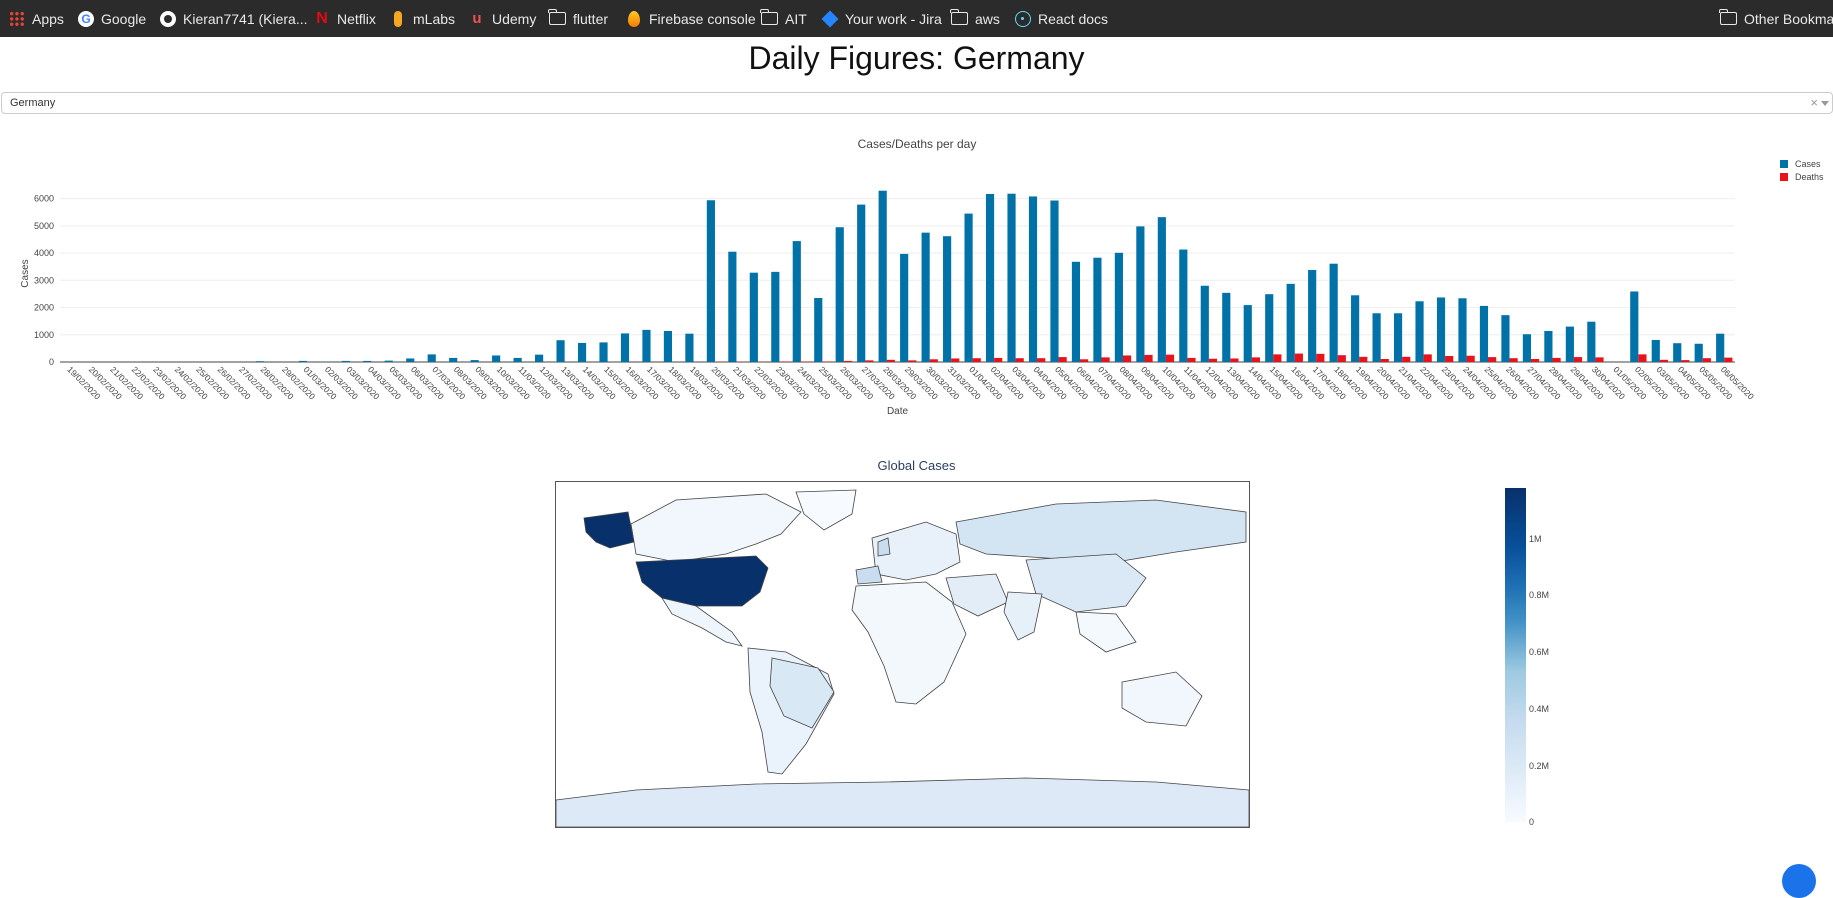  I want to click on colorbar-tick: 0.8M, so click(1539, 595).